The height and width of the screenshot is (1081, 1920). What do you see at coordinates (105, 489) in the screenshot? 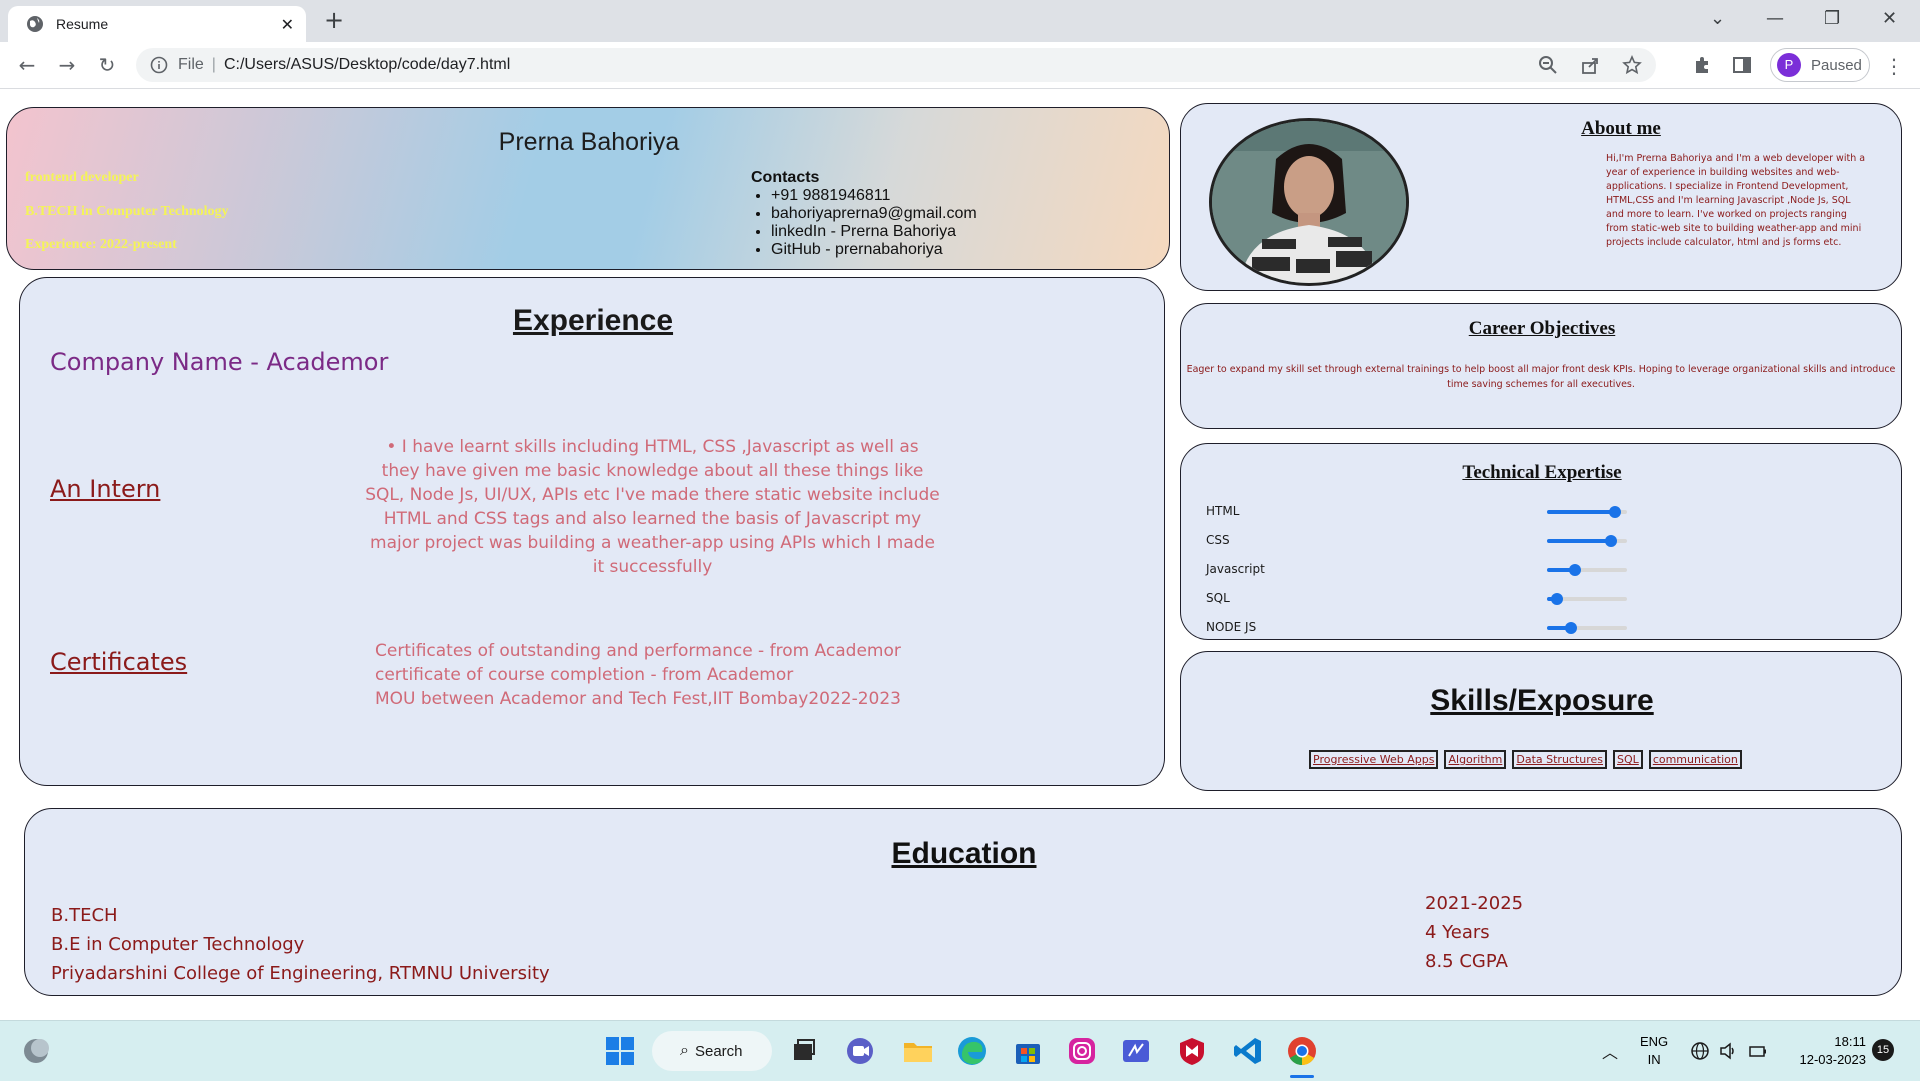
I see `intern-title: An Intern` at bounding box center [105, 489].